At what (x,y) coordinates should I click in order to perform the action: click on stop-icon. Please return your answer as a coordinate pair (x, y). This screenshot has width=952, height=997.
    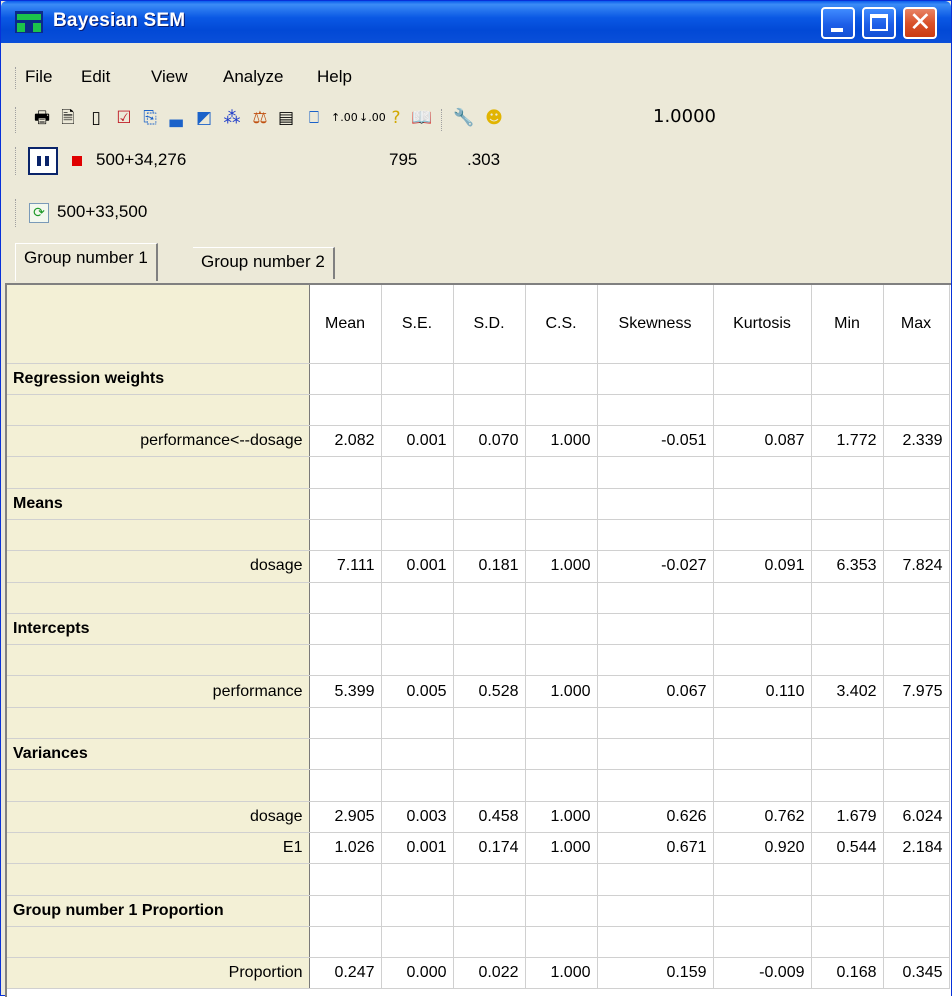
    Looking at the image, I should click on (77, 161).